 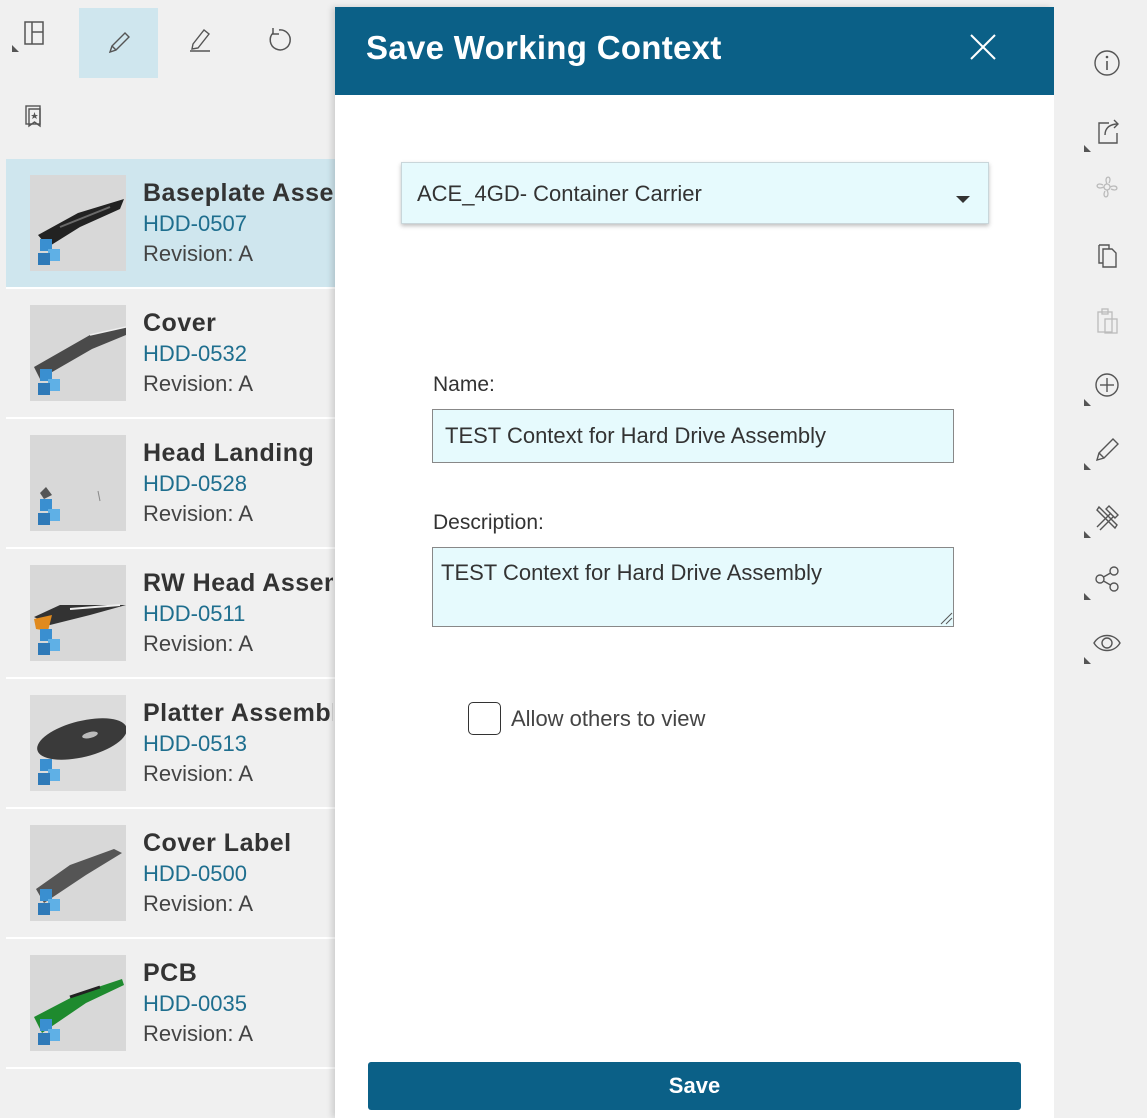 I want to click on share-network-button, so click(x=1107, y=579).